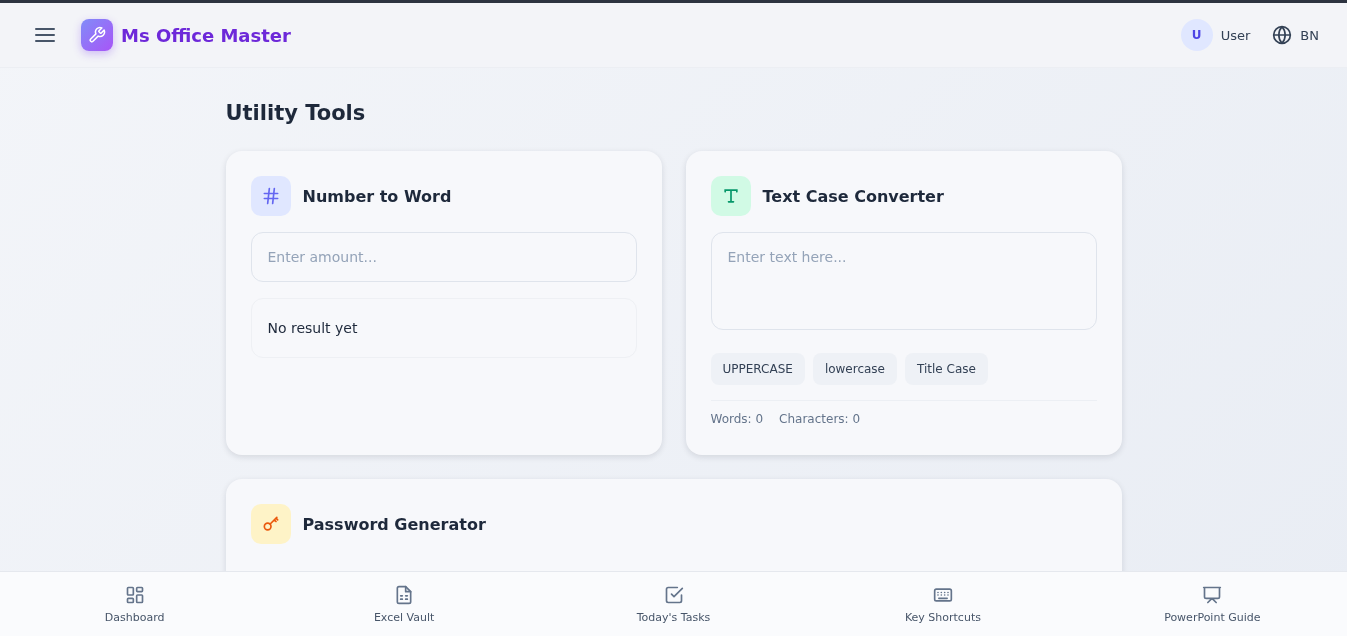 The image size is (1347, 636). What do you see at coordinates (854, 369) in the screenshot?
I see `case-button: lowercase` at bounding box center [854, 369].